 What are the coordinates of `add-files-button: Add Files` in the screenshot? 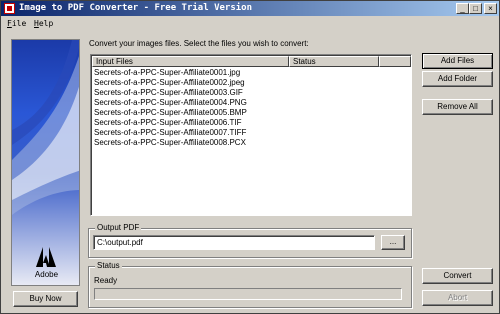 It's located at (457, 61).